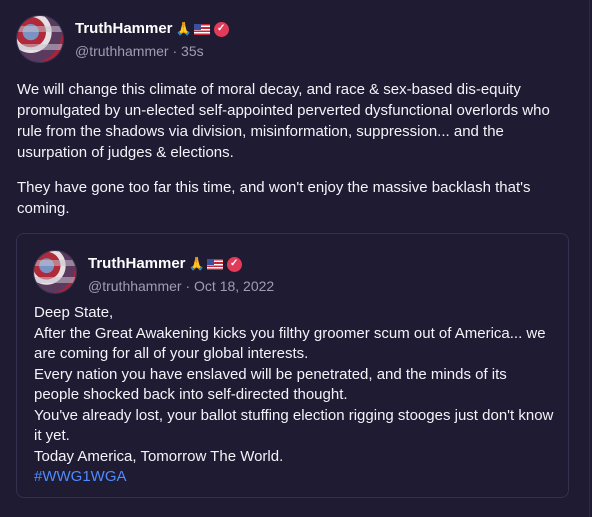 The width and height of the screenshot is (592, 517). What do you see at coordinates (137, 264) in the screenshot?
I see `quote-author-name: TruthHammer` at bounding box center [137, 264].